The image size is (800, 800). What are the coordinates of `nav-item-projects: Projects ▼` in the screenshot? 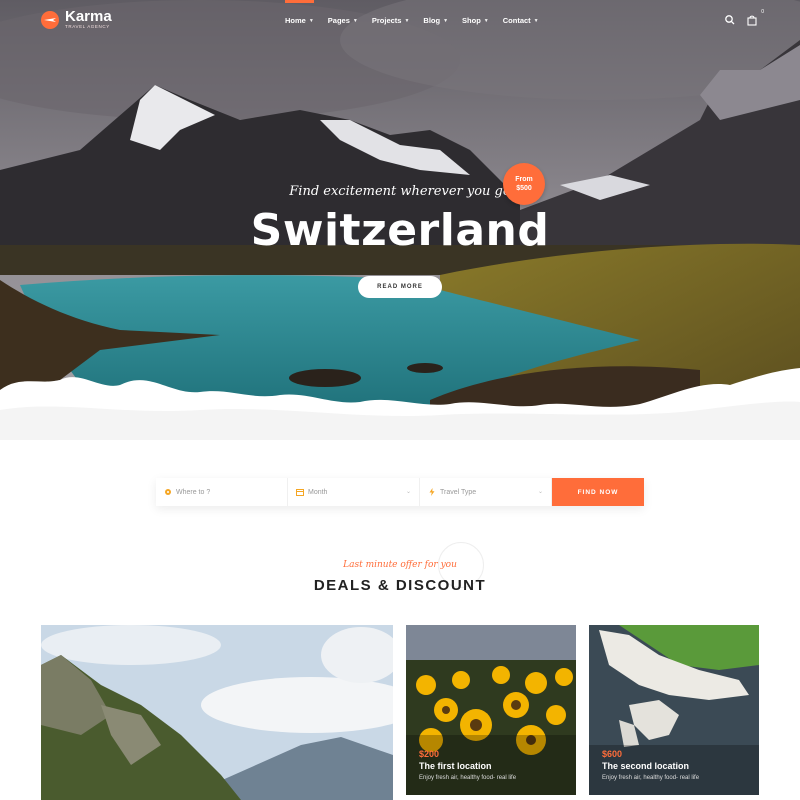 It's located at (391, 20).